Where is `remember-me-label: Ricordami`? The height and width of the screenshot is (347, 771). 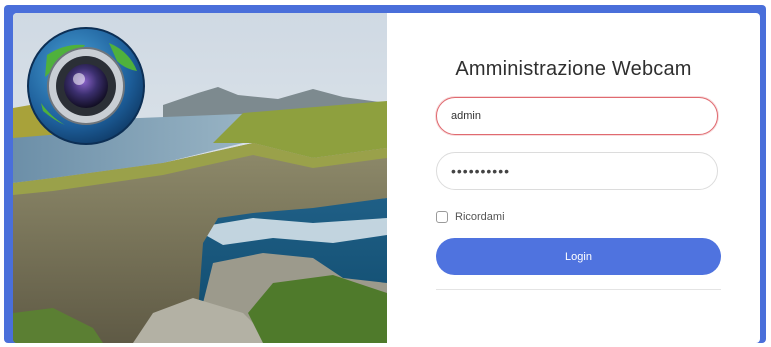
remember-me-label: Ricordami is located at coordinates (480, 217).